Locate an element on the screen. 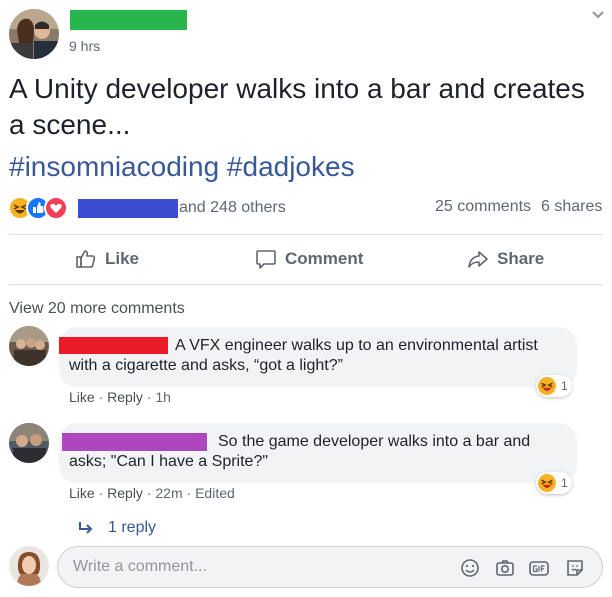 The width and height of the screenshot is (612, 597). comment-label: Comment is located at coordinates (324, 258).